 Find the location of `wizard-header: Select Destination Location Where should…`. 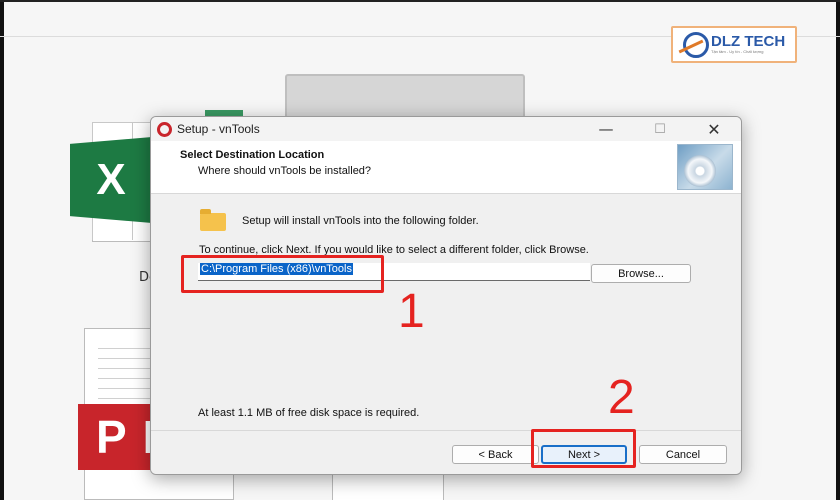

wizard-header: Select Destination Location Where should… is located at coordinates (446, 167).